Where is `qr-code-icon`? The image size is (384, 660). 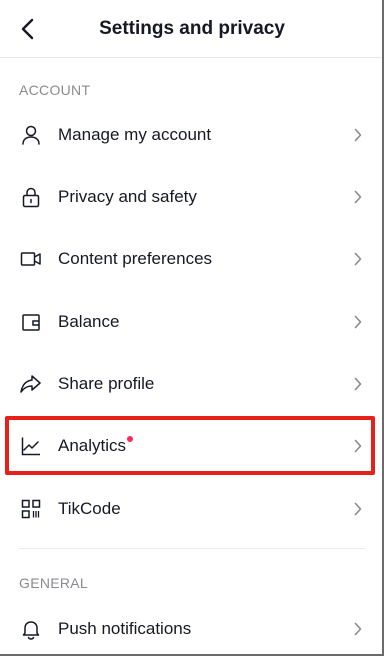
qr-code-icon is located at coordinates (31, 509).